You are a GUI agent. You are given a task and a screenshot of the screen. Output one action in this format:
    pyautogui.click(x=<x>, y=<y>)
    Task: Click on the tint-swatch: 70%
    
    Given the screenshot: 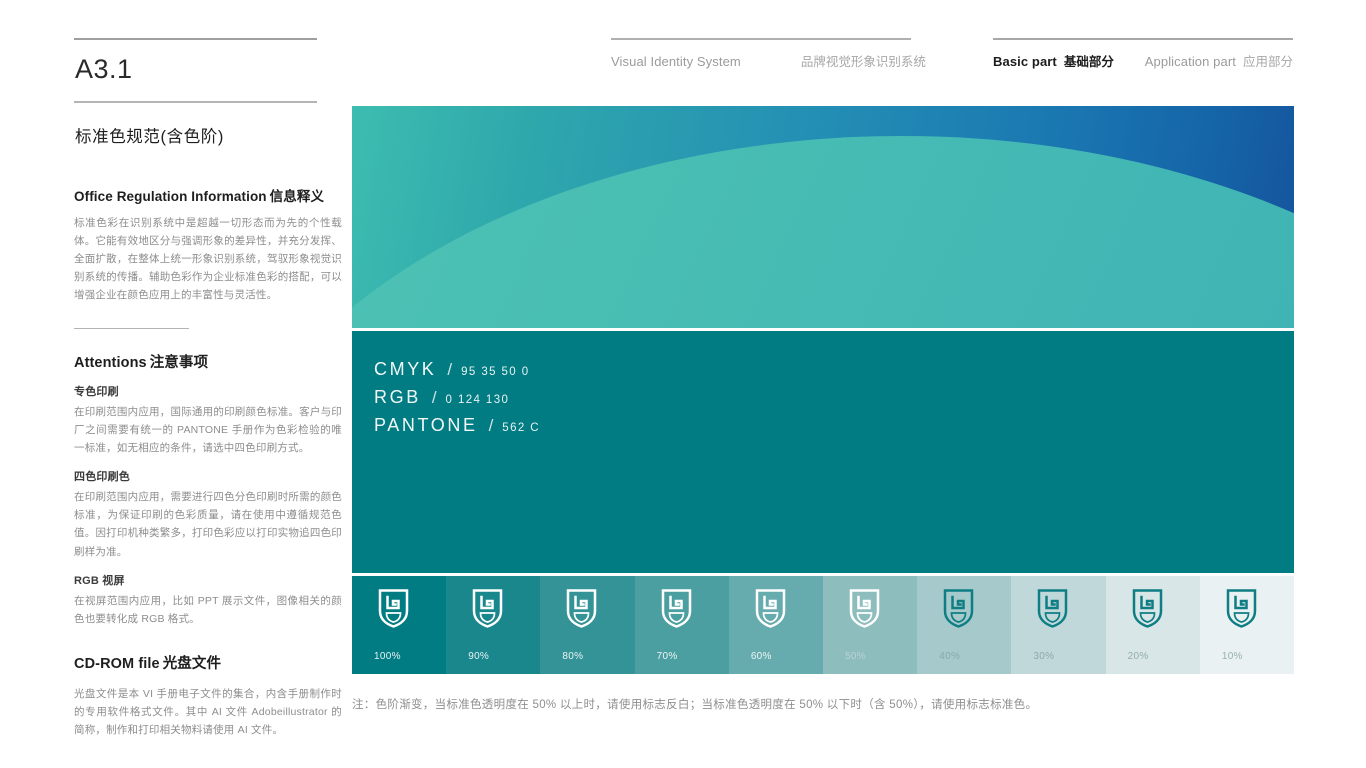 What is the action you would take?
    pyautogui.click(x=681, y=625)
    